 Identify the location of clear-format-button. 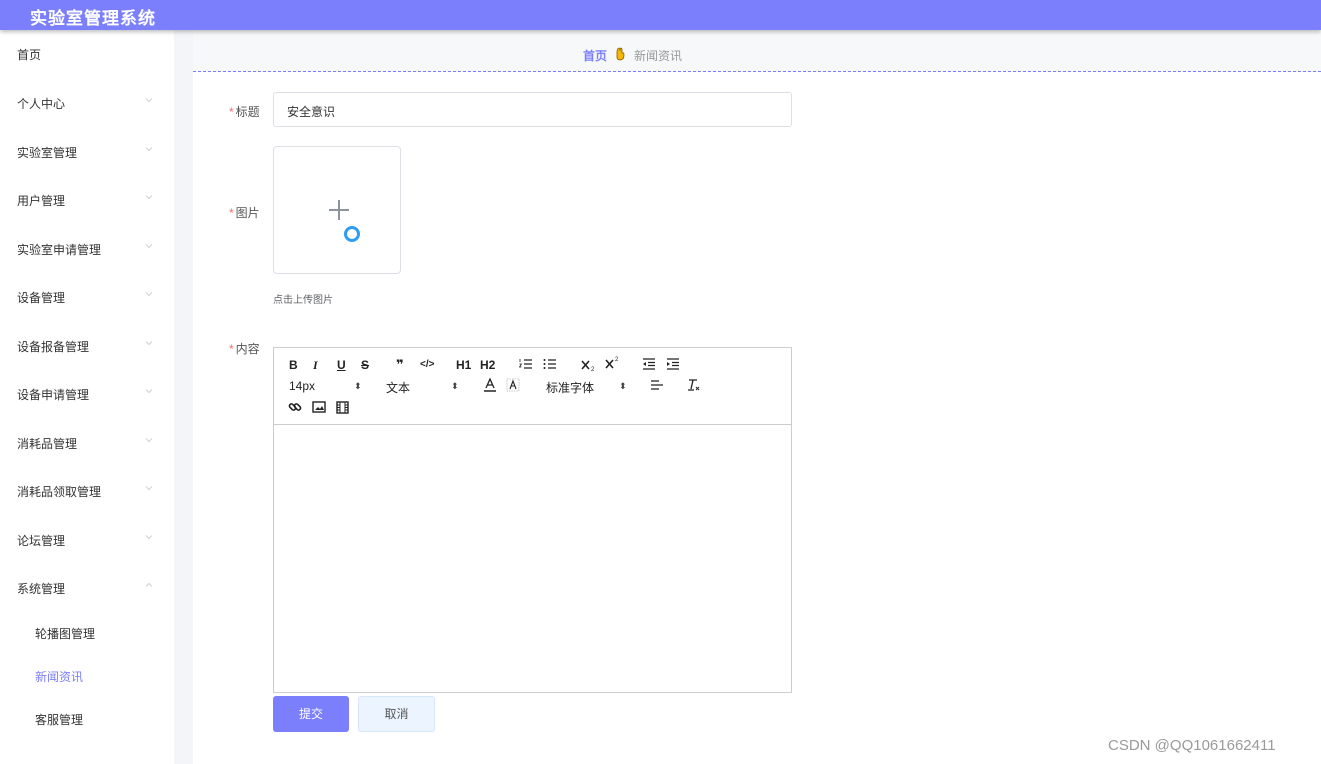
(694, 385).